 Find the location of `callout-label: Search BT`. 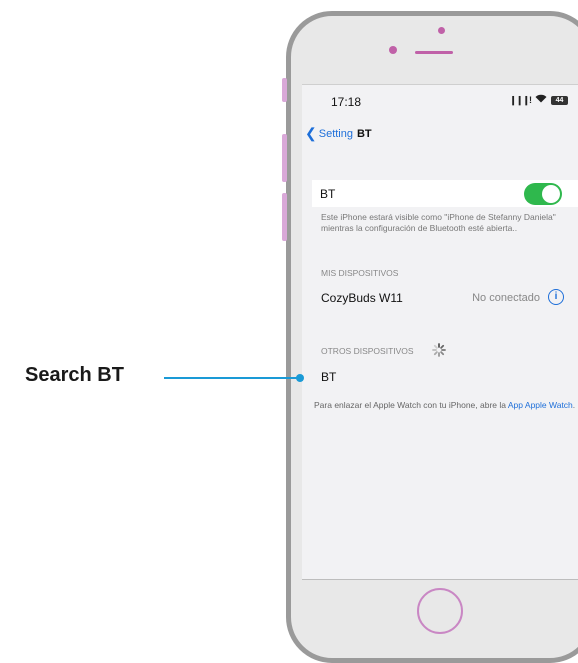

callout-label: Search BT is located at coordinates (74, 375).